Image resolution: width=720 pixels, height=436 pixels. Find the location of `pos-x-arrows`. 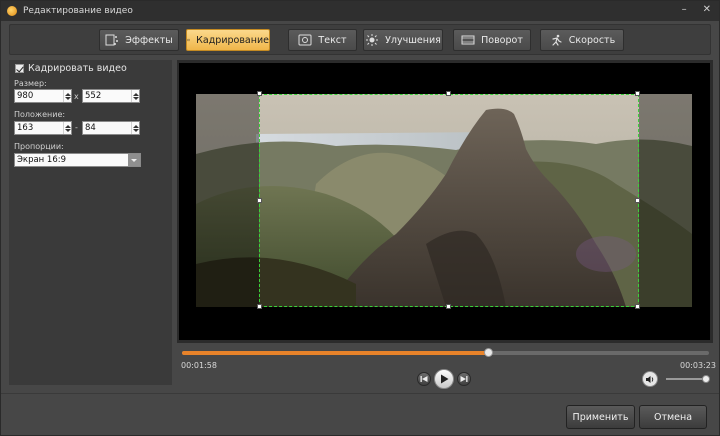

pos-x-arrows is located at coordinates (67, 128).